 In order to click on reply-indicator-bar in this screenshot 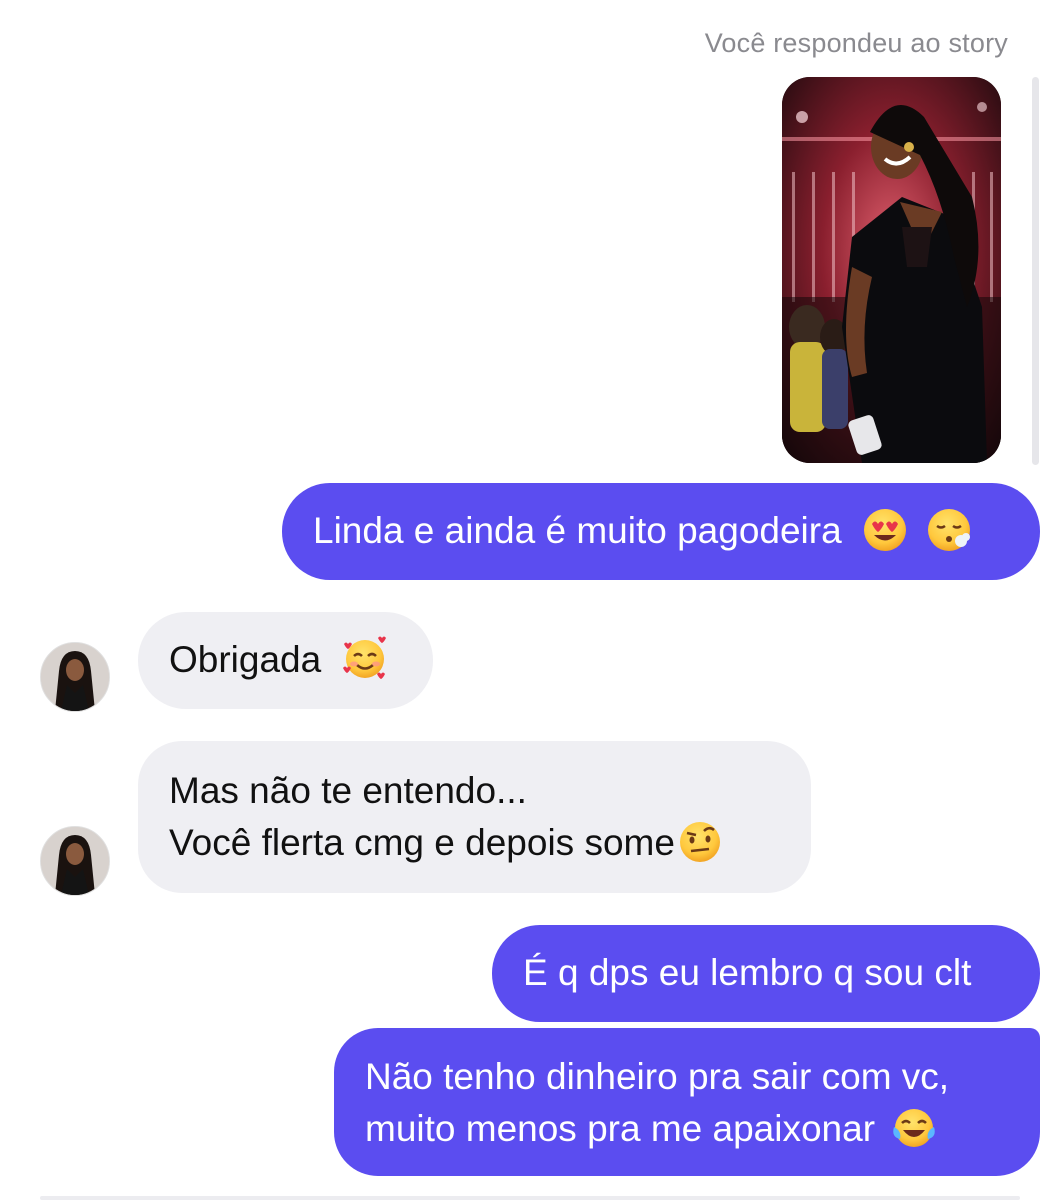, I will do `click(1035, 271)`.